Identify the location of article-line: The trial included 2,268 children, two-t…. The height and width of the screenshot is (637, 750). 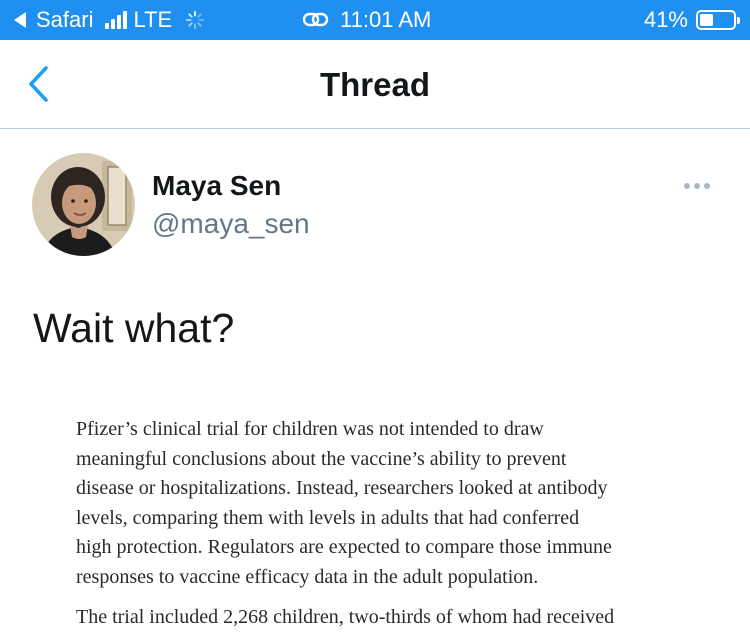
(345, 617).